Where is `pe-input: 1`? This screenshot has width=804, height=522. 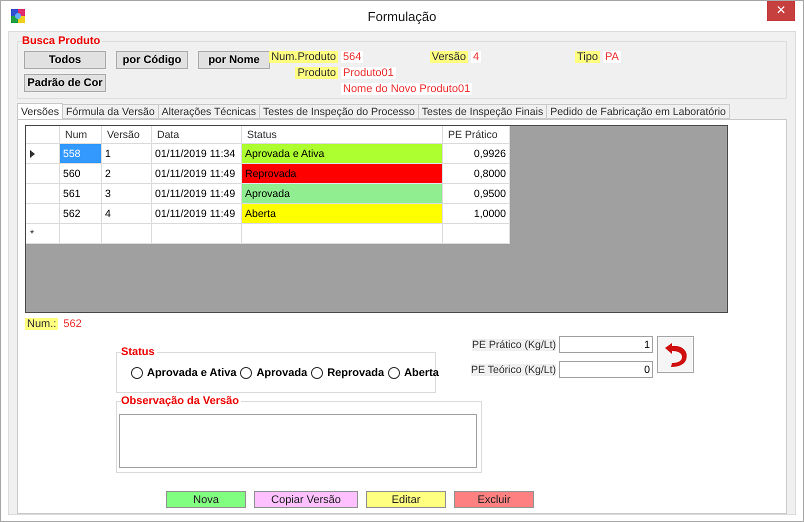
pe-input: 1 is located at coordinates (606, 344).